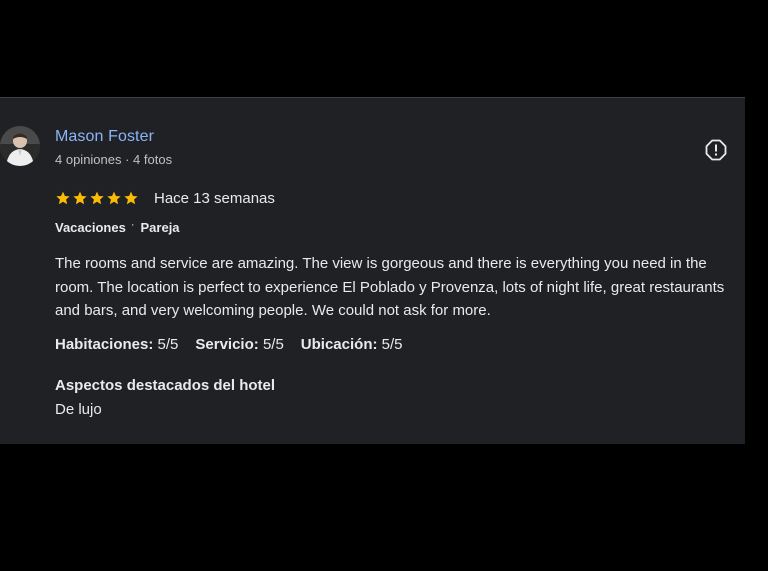 This screenshot has width=768, height=571. I want to click on subrating-label: Servicio:, so click(227, 344).